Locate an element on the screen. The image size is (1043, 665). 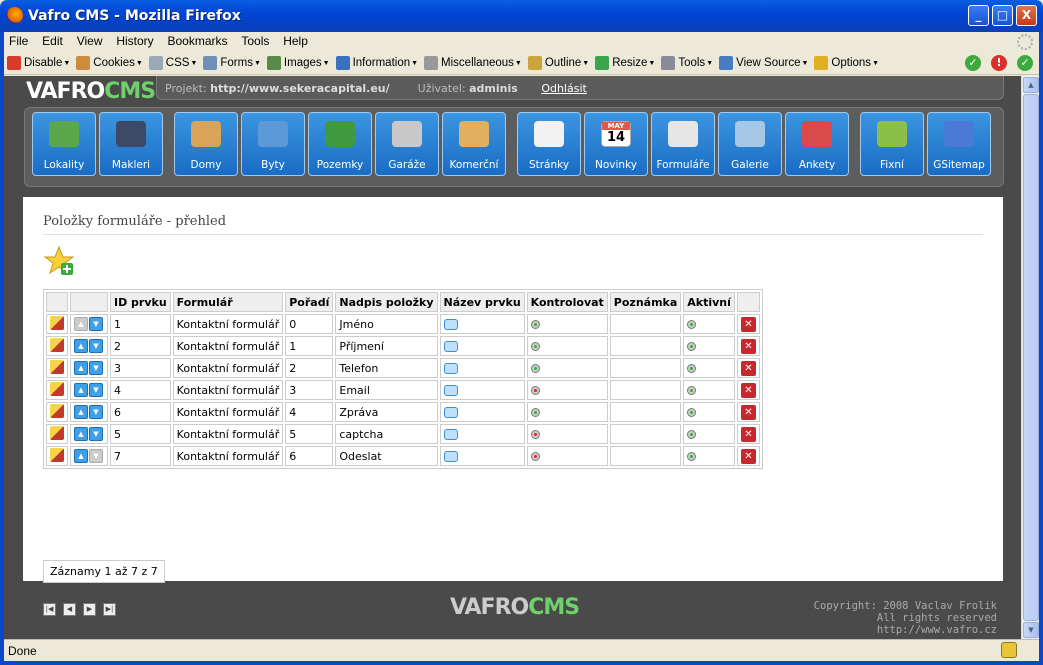
scroll-thumb is located at coordinates (1031, 357).